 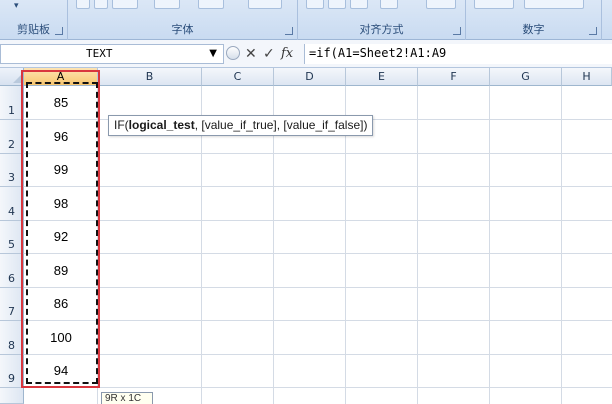 What do you see at coordinates (454, 77) in the screenshot?
I see `column-header-f: F` at bounding box center [454, 77].